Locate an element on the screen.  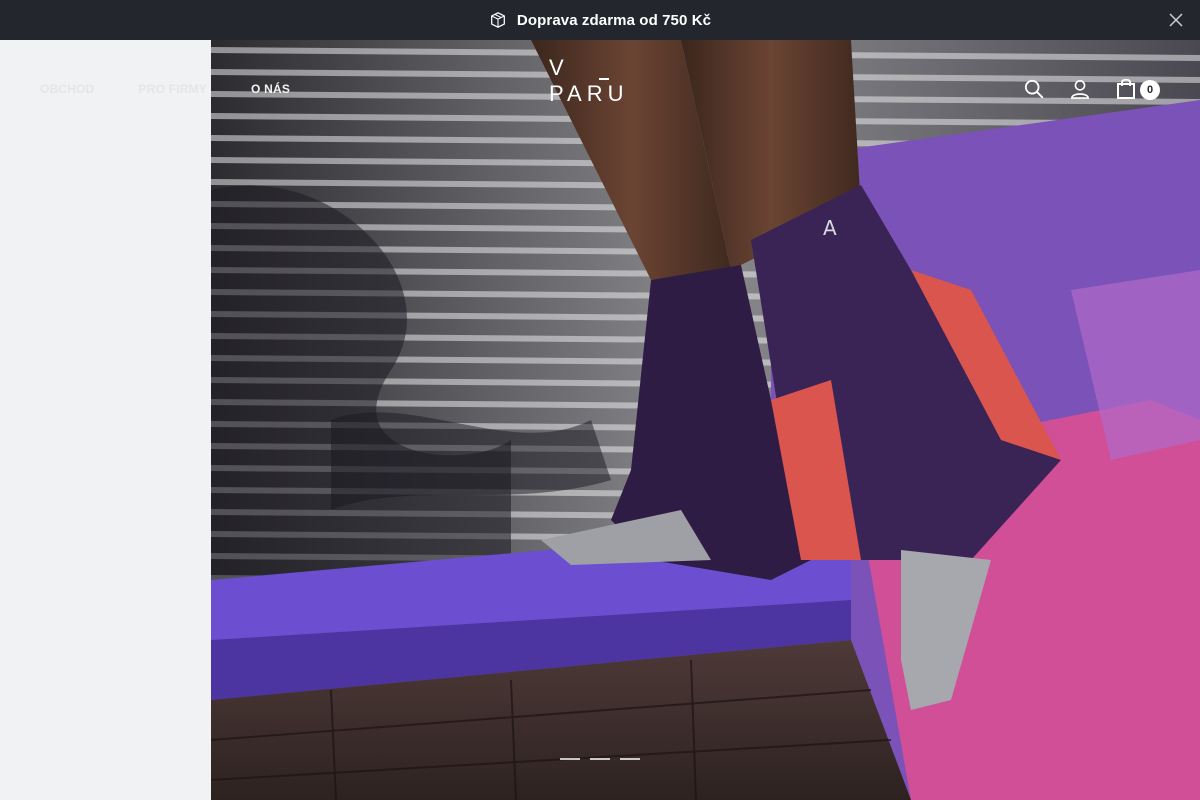
package-icon is located at coordinates (497, 20).